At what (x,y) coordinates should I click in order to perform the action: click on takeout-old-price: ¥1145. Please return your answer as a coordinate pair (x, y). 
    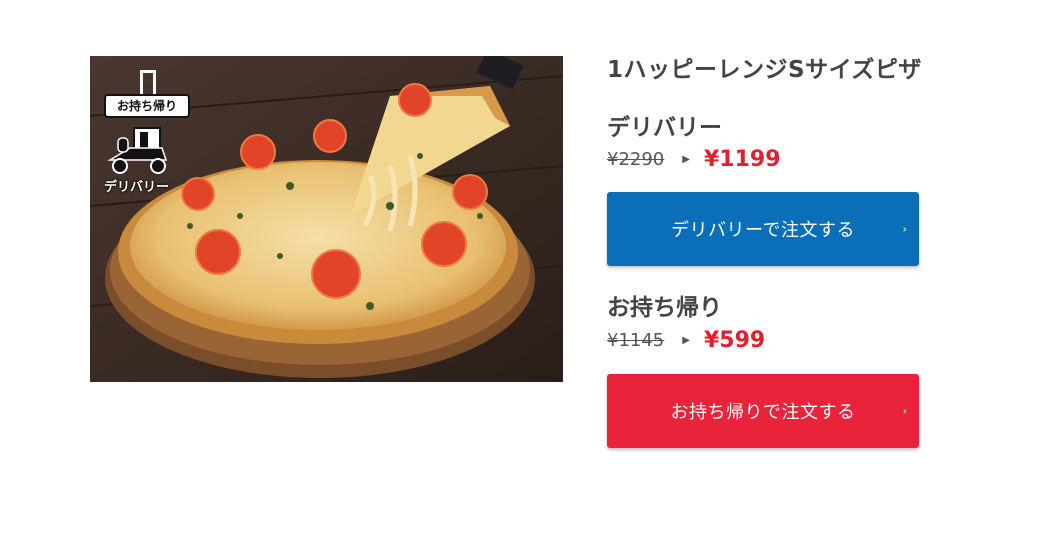
    Looking at the image, I should click on (636, 340).